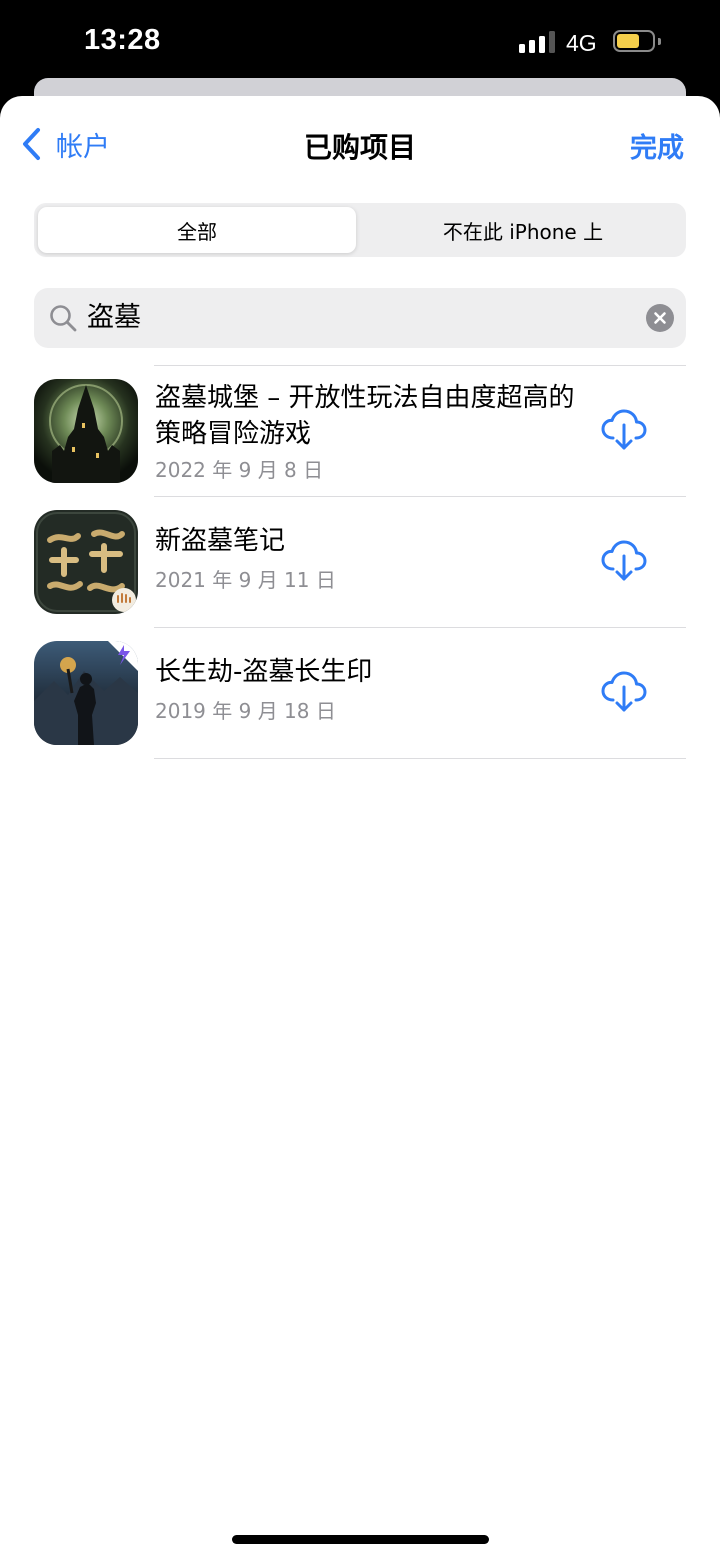 This screenshot has width=720, height=1558. Describe the element at coordinates (63, 318) in the screenshot. I see `search-icon` at that location.